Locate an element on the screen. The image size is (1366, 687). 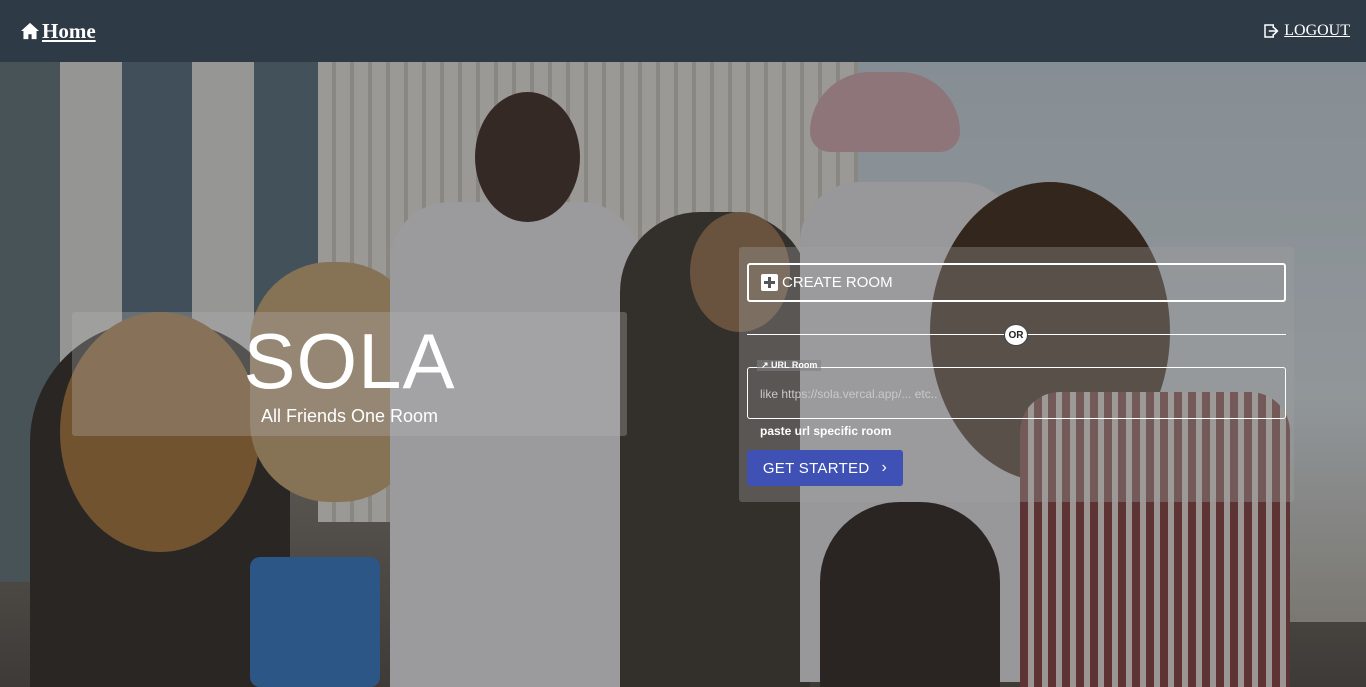
brand-tagline: All Friends One Room is located at coordinates (349, 415).